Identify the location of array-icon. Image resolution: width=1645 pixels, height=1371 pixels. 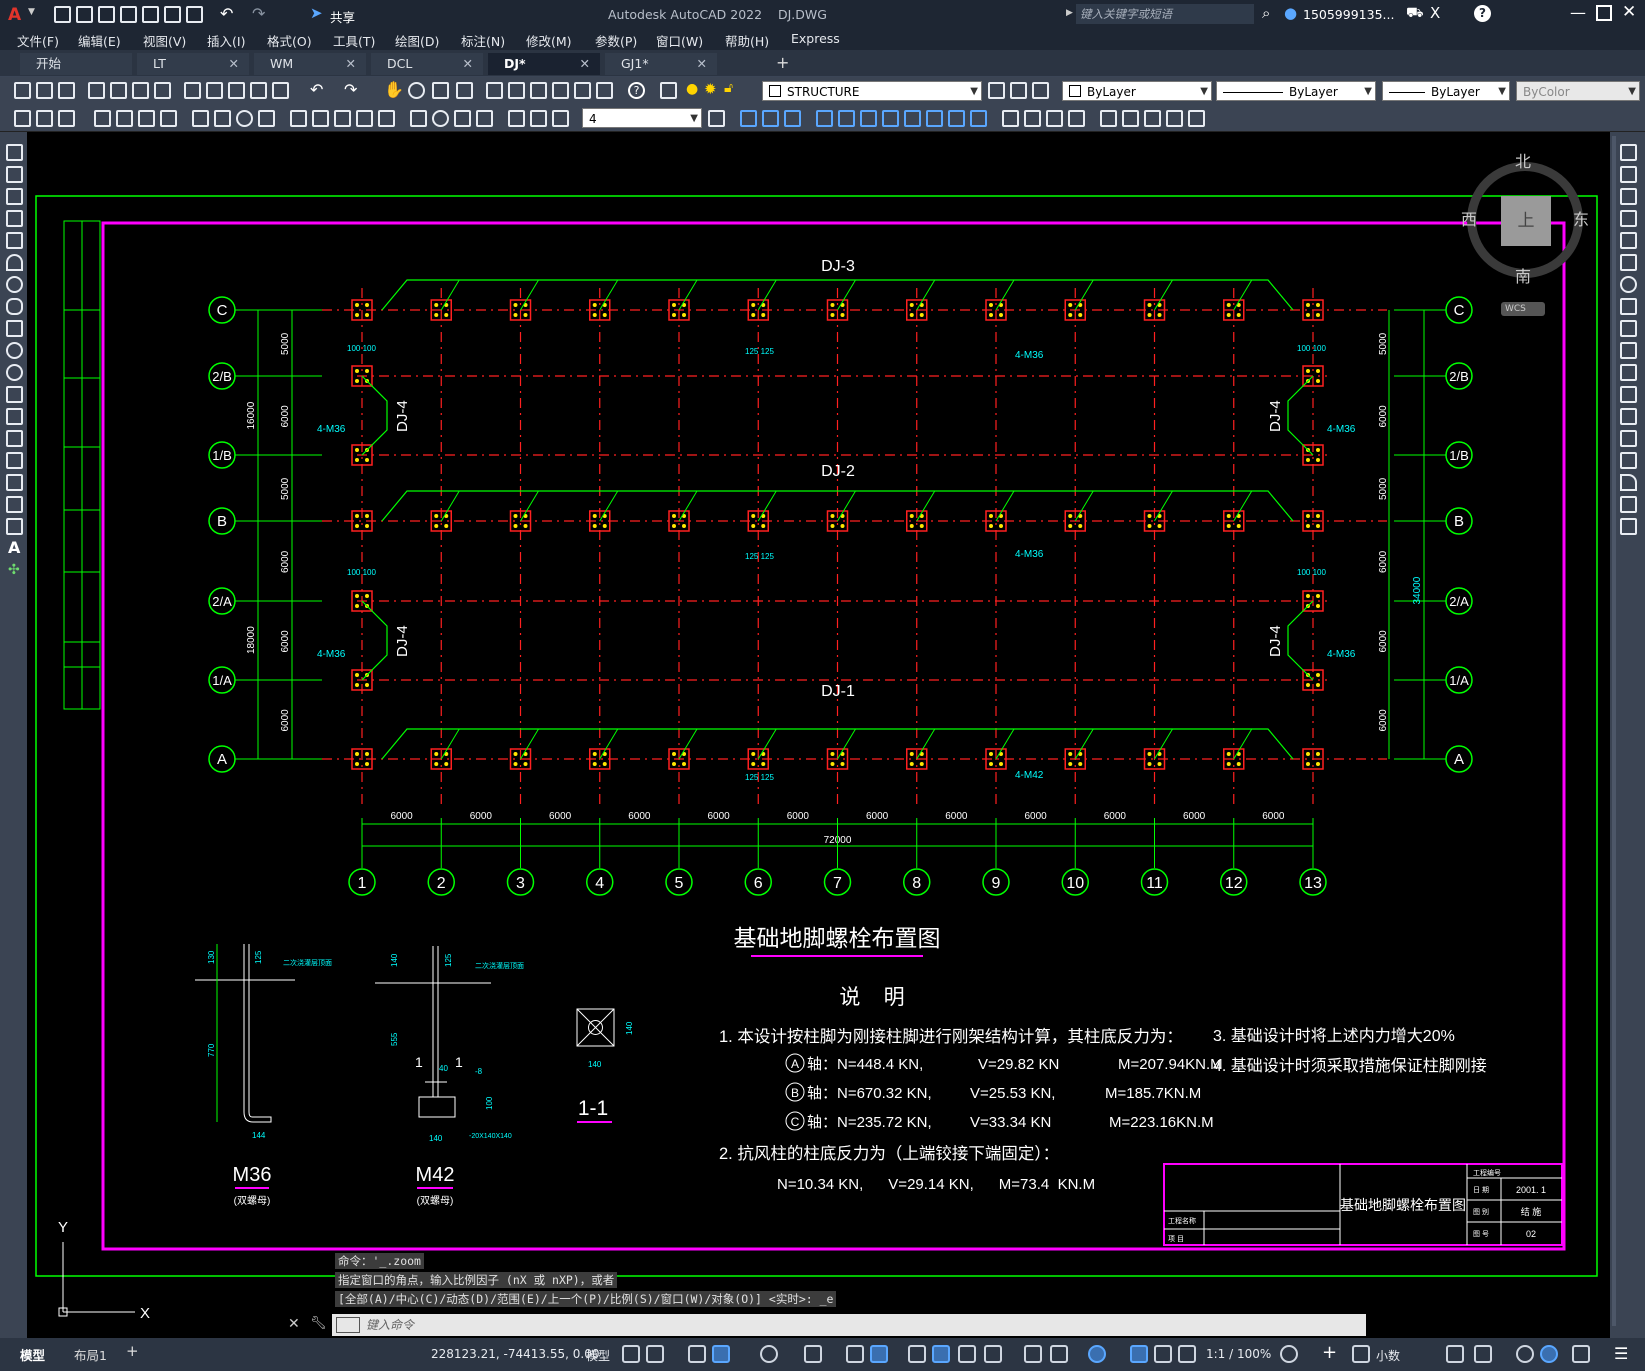
(1628, 240).